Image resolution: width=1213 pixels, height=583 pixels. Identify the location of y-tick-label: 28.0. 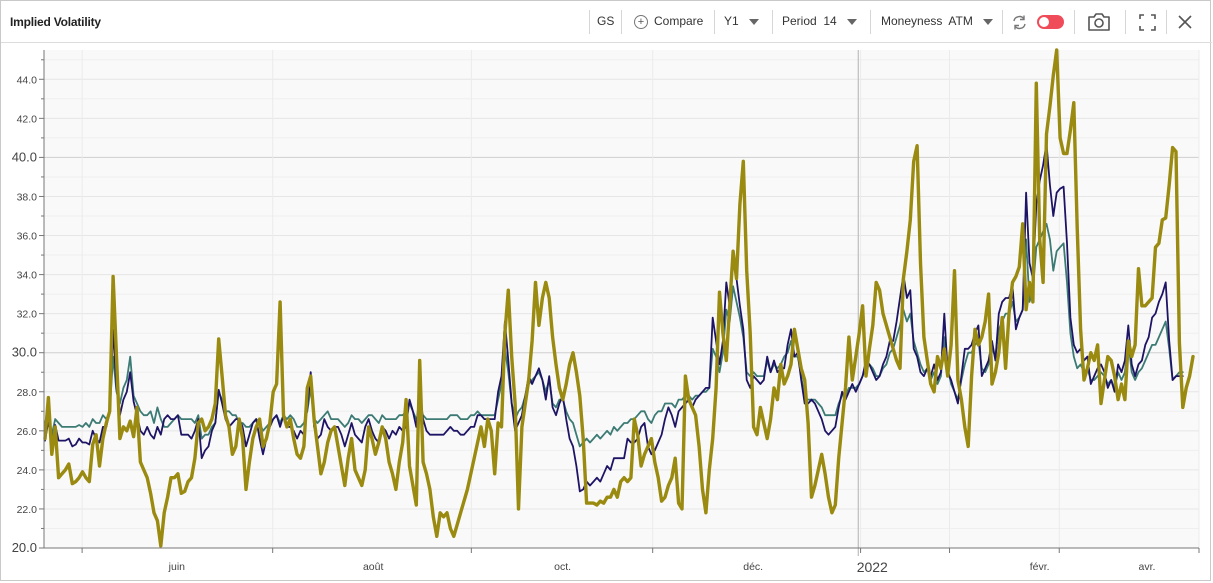
(27, 393).